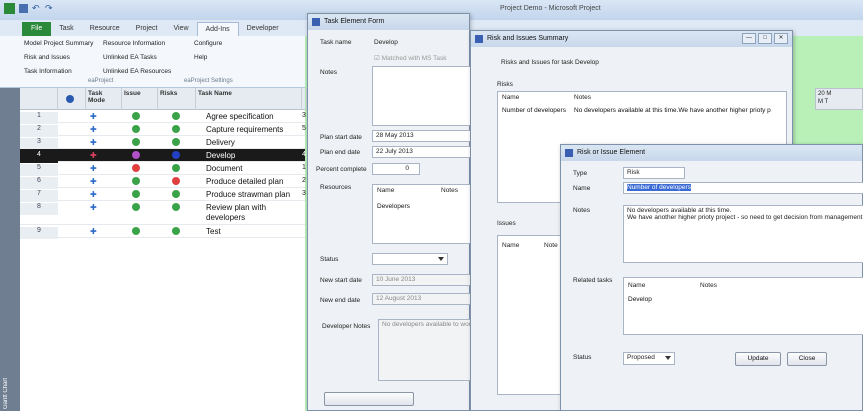 The width and height of the screenshot is (863, 411). What do you see at coordinates (213, 231) in the screenshot?
I see `task-name: Test` at bounding box center [213, 231].